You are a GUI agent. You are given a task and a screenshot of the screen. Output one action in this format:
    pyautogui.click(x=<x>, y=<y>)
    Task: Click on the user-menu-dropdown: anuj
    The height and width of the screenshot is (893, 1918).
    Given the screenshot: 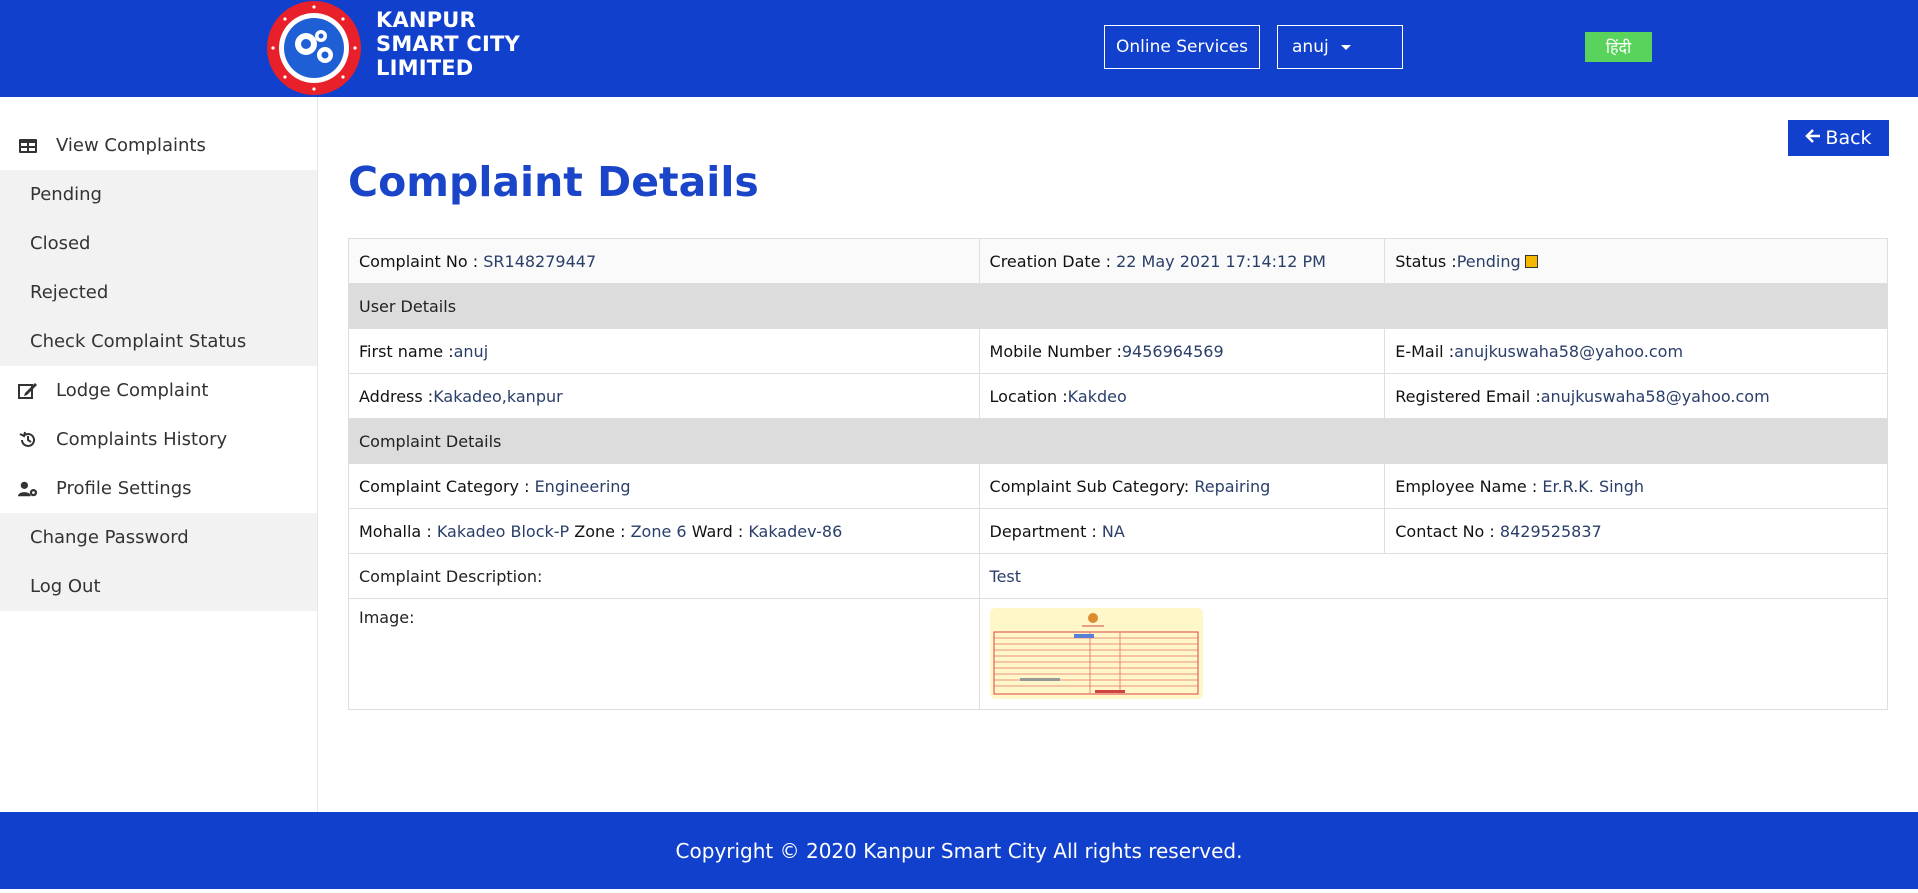 What is the action you would take?
    pyautogui.click(x=1340, y=47)
    